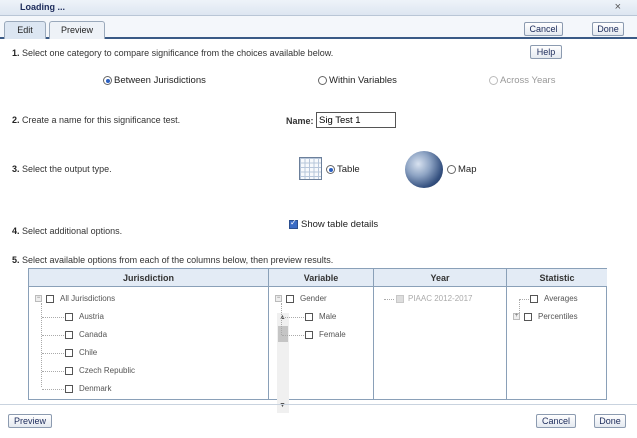  What do you see at coordinates (67, 169) in the screenshot?
I see `step-3-text: Select the output type.` at bounding box center [67, 169].